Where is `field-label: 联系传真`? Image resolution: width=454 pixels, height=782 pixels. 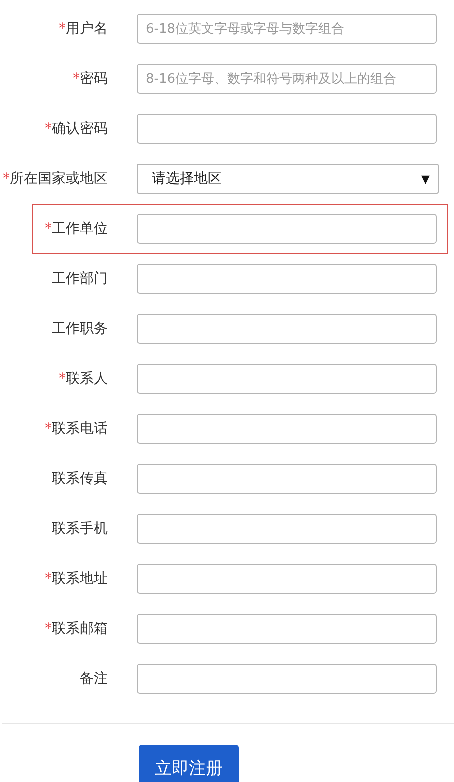 field-label: 联系传真 is located at coordinates (80, 479).